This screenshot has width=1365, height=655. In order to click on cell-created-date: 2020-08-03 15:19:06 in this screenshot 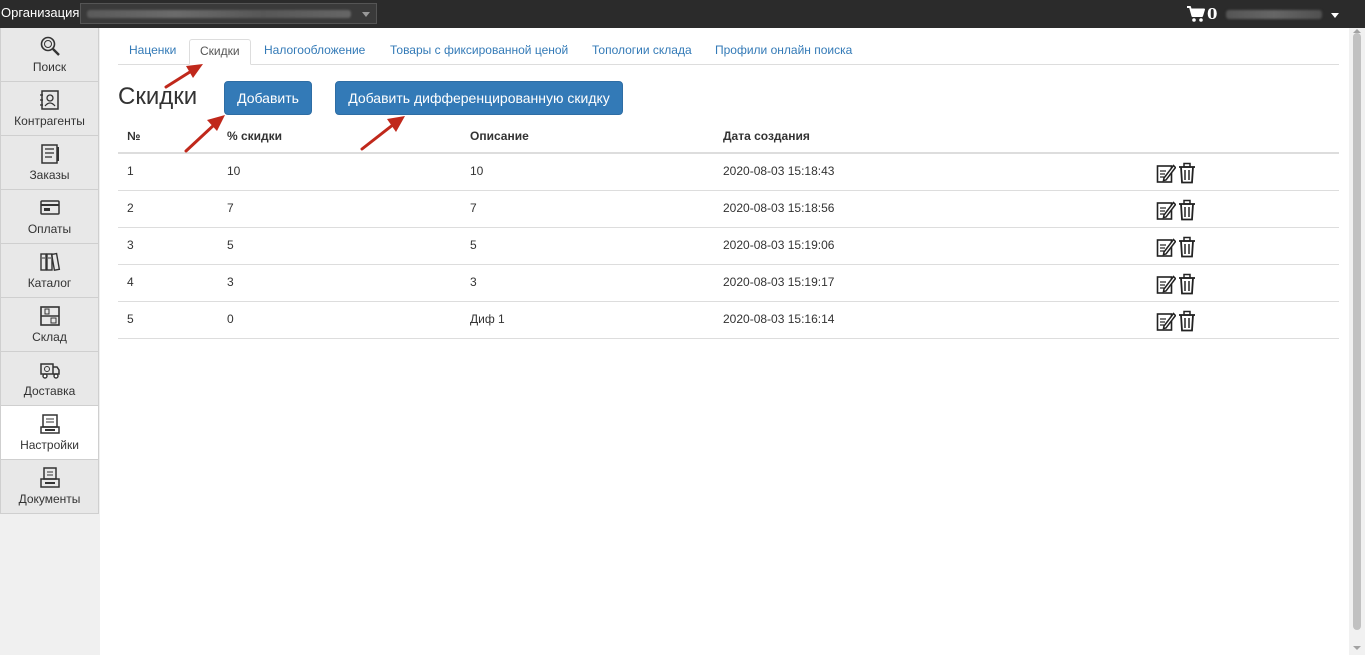, I will do `click(779, 245)`.